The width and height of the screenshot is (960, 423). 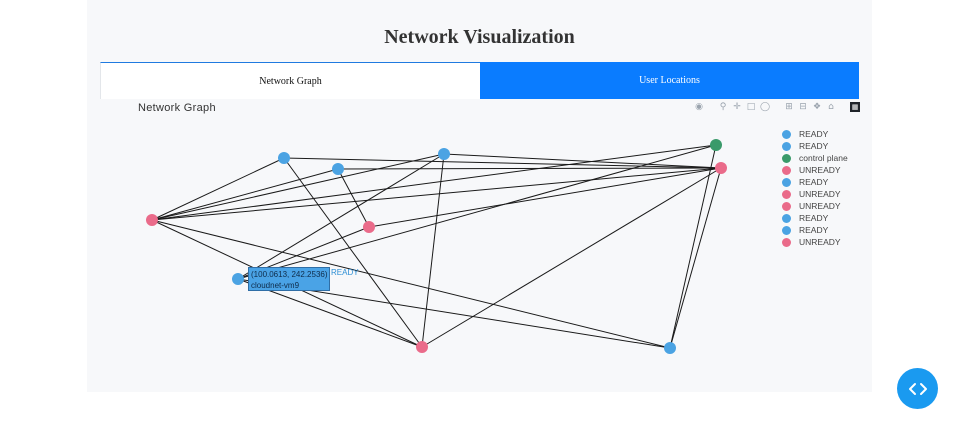 I want to click on page-title: Network Visualization, so click(x=479, y=37).